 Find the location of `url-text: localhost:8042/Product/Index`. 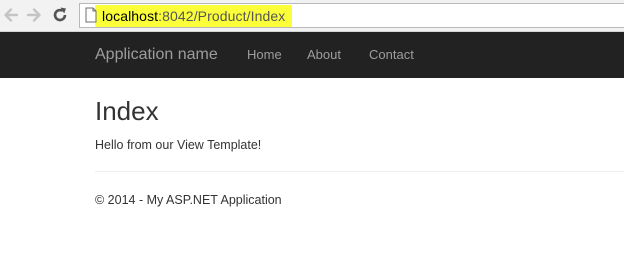

url-text: localhost:8042/Product/Index is located at coordinates (193, 16).